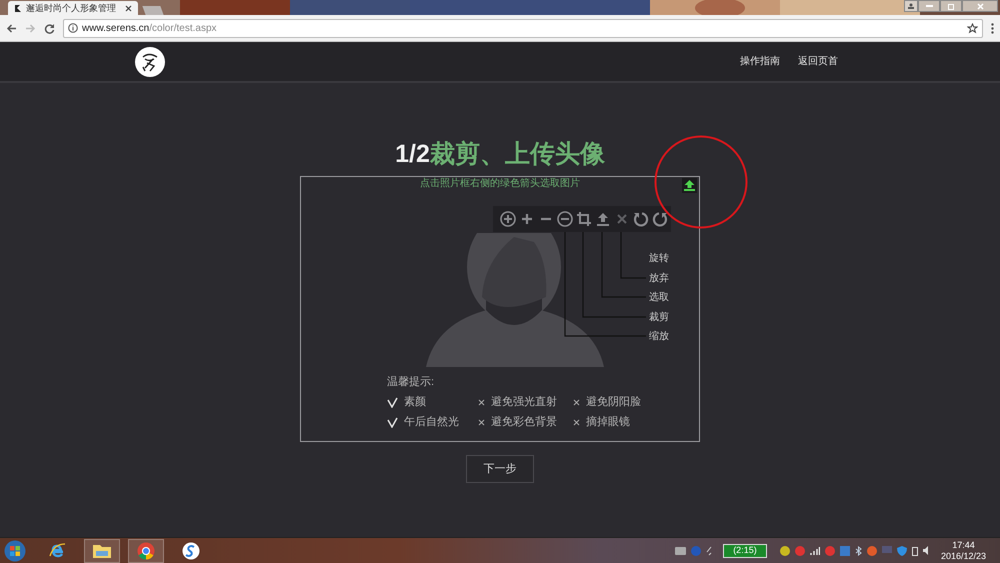 This screenshot has height=563, width=1000. I want to click on signal-icon, so click(815, 550).